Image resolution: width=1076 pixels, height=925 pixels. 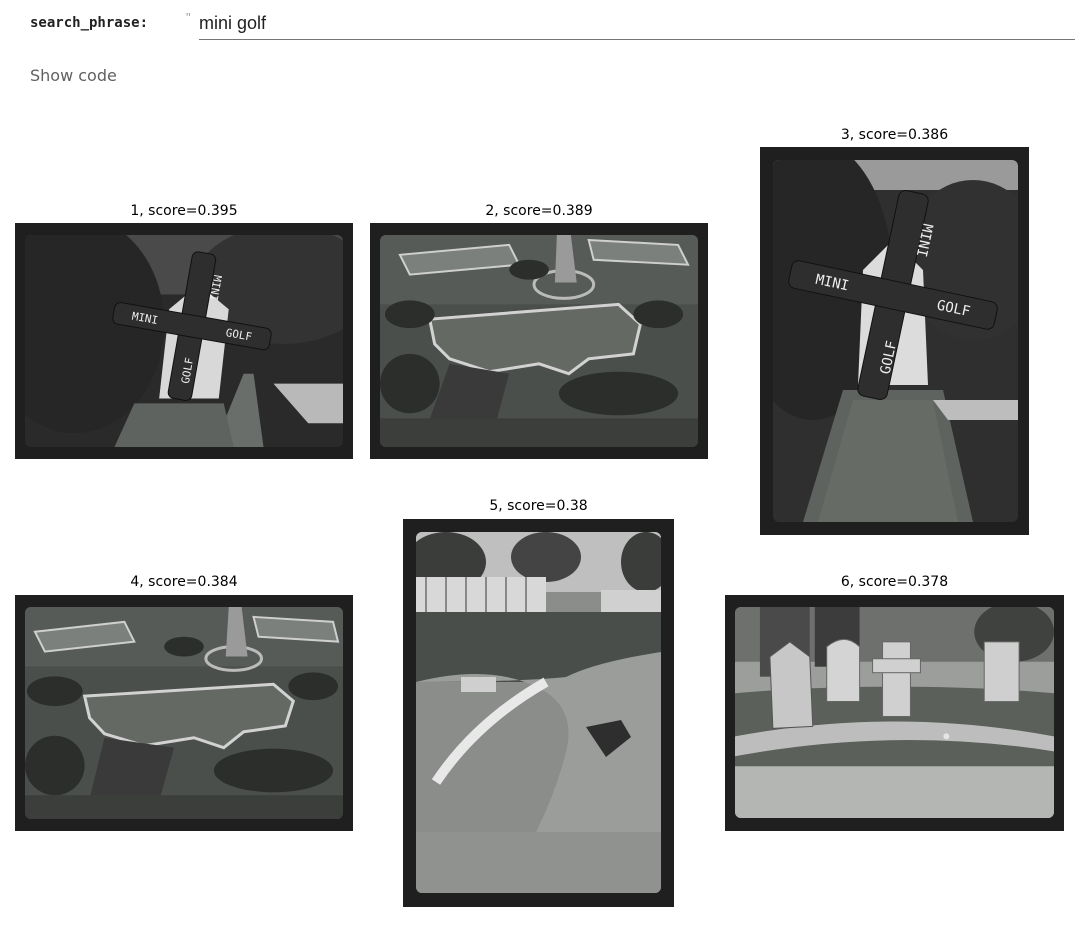 I want to click on result-image-3: MINI MINI GOLF GOLF, so click(x=894, y=341).